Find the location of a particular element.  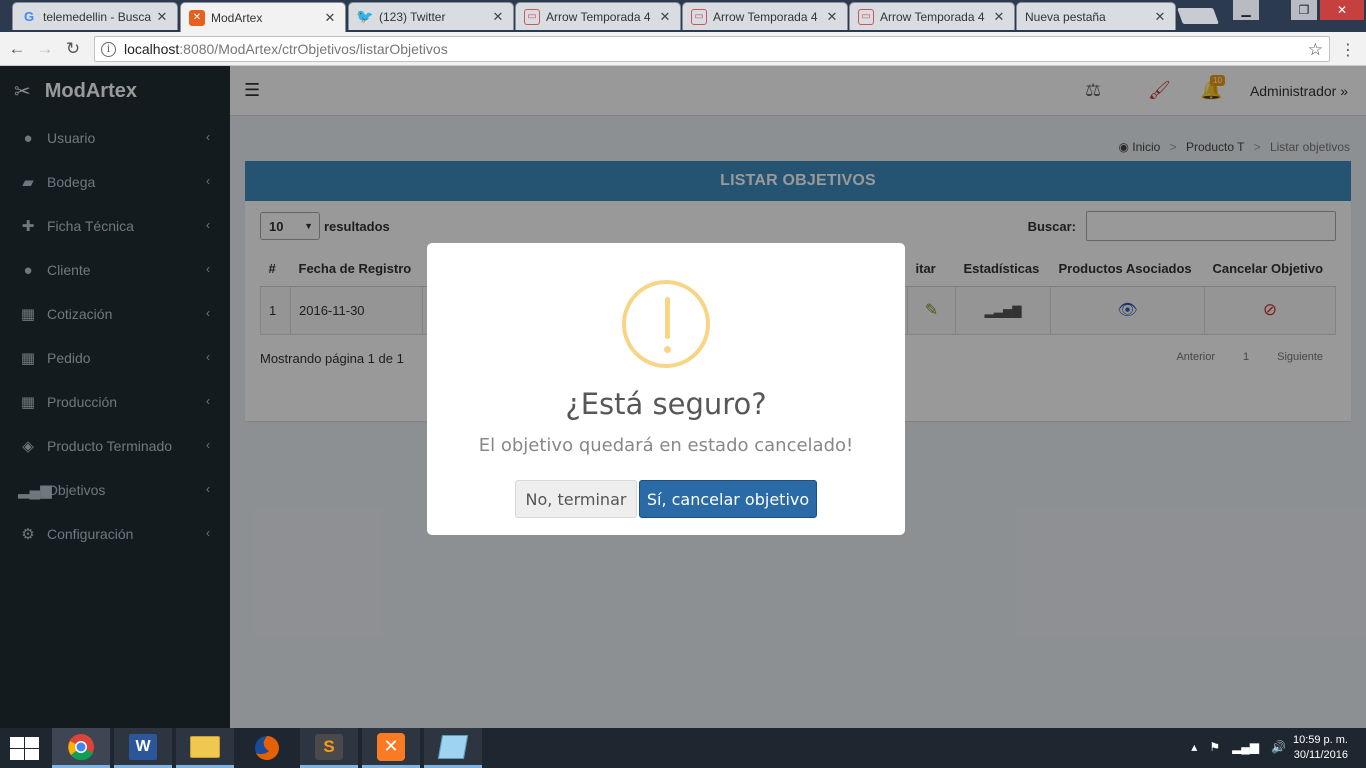

browser-tab: 🐦 (123) Twitter ✕ is located at coordinates (431, 16).